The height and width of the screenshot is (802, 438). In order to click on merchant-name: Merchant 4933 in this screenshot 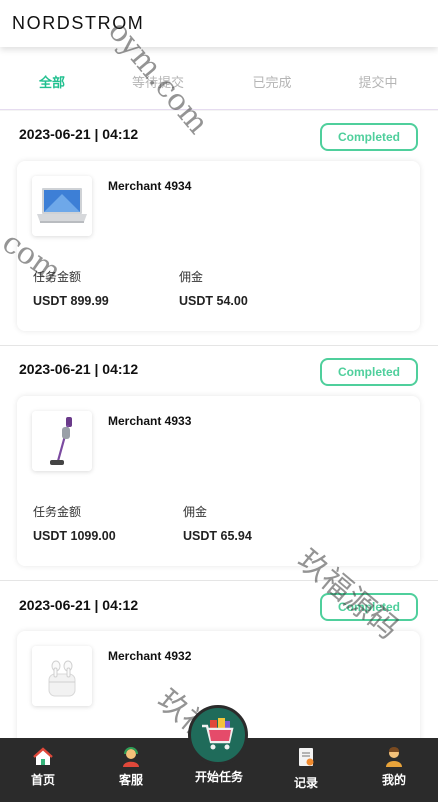, I will do `click(150, 421)`.